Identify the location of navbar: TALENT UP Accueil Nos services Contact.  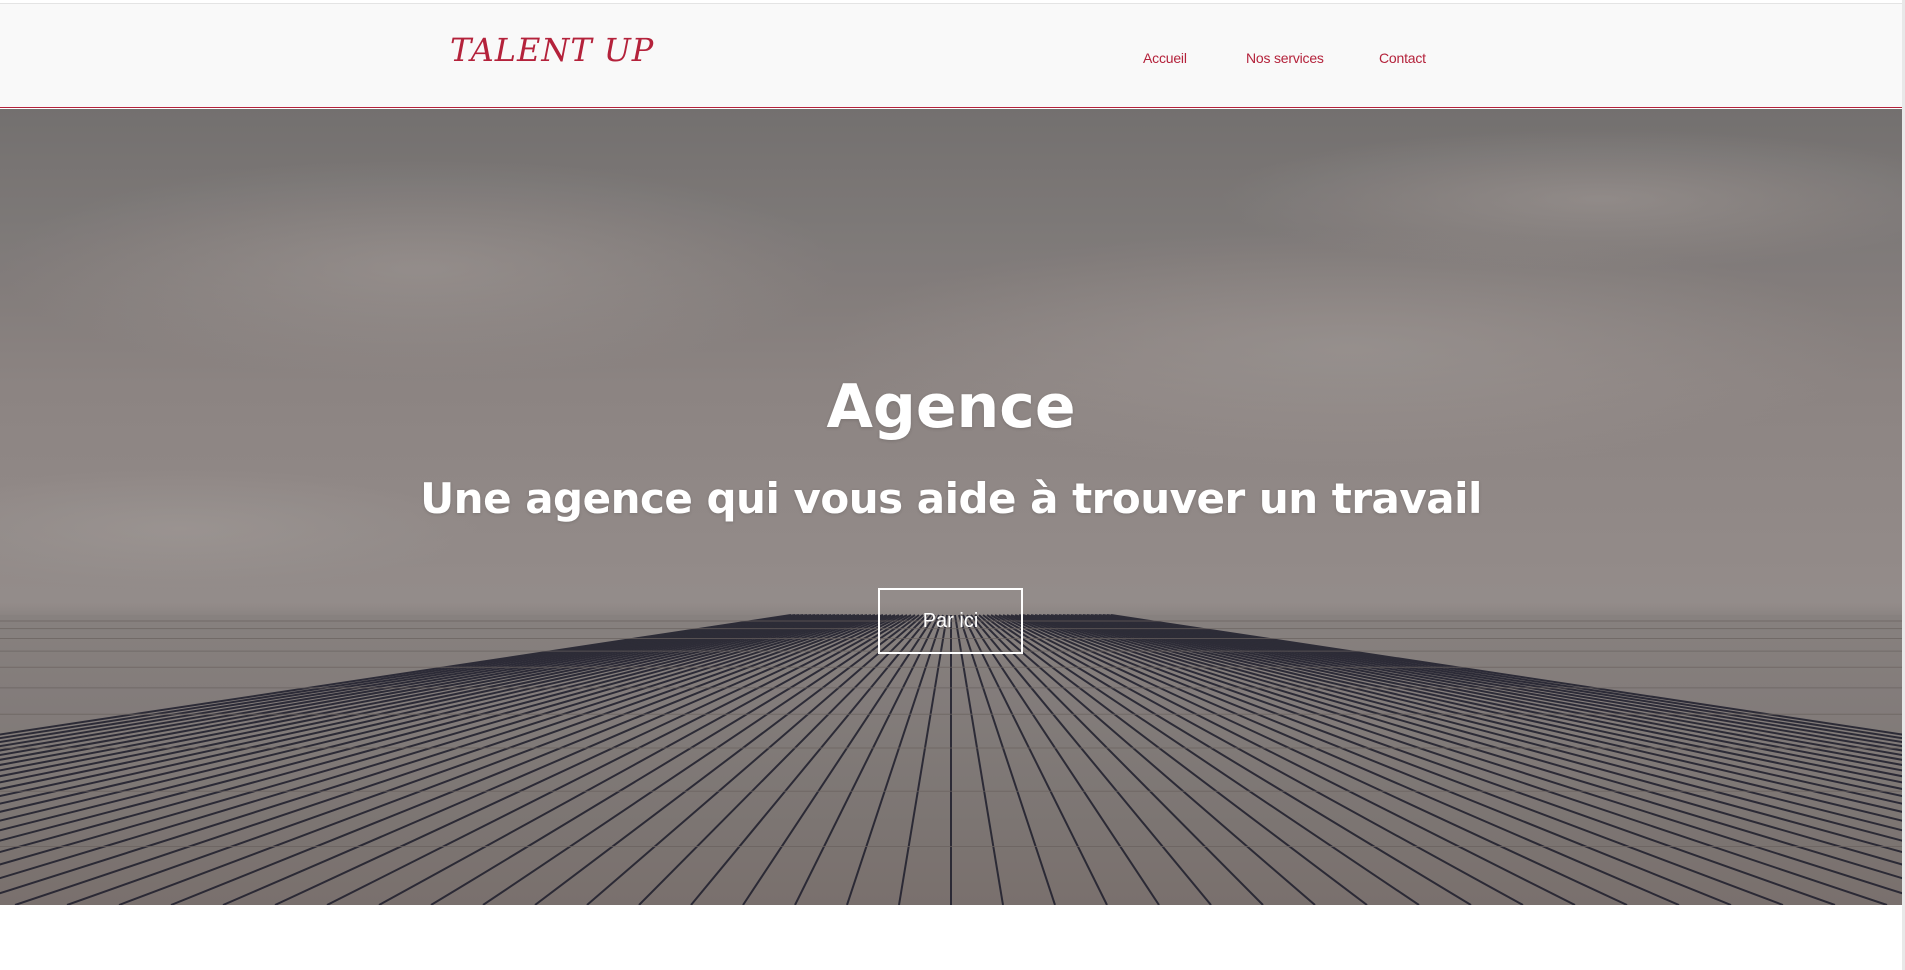
(951, 55).